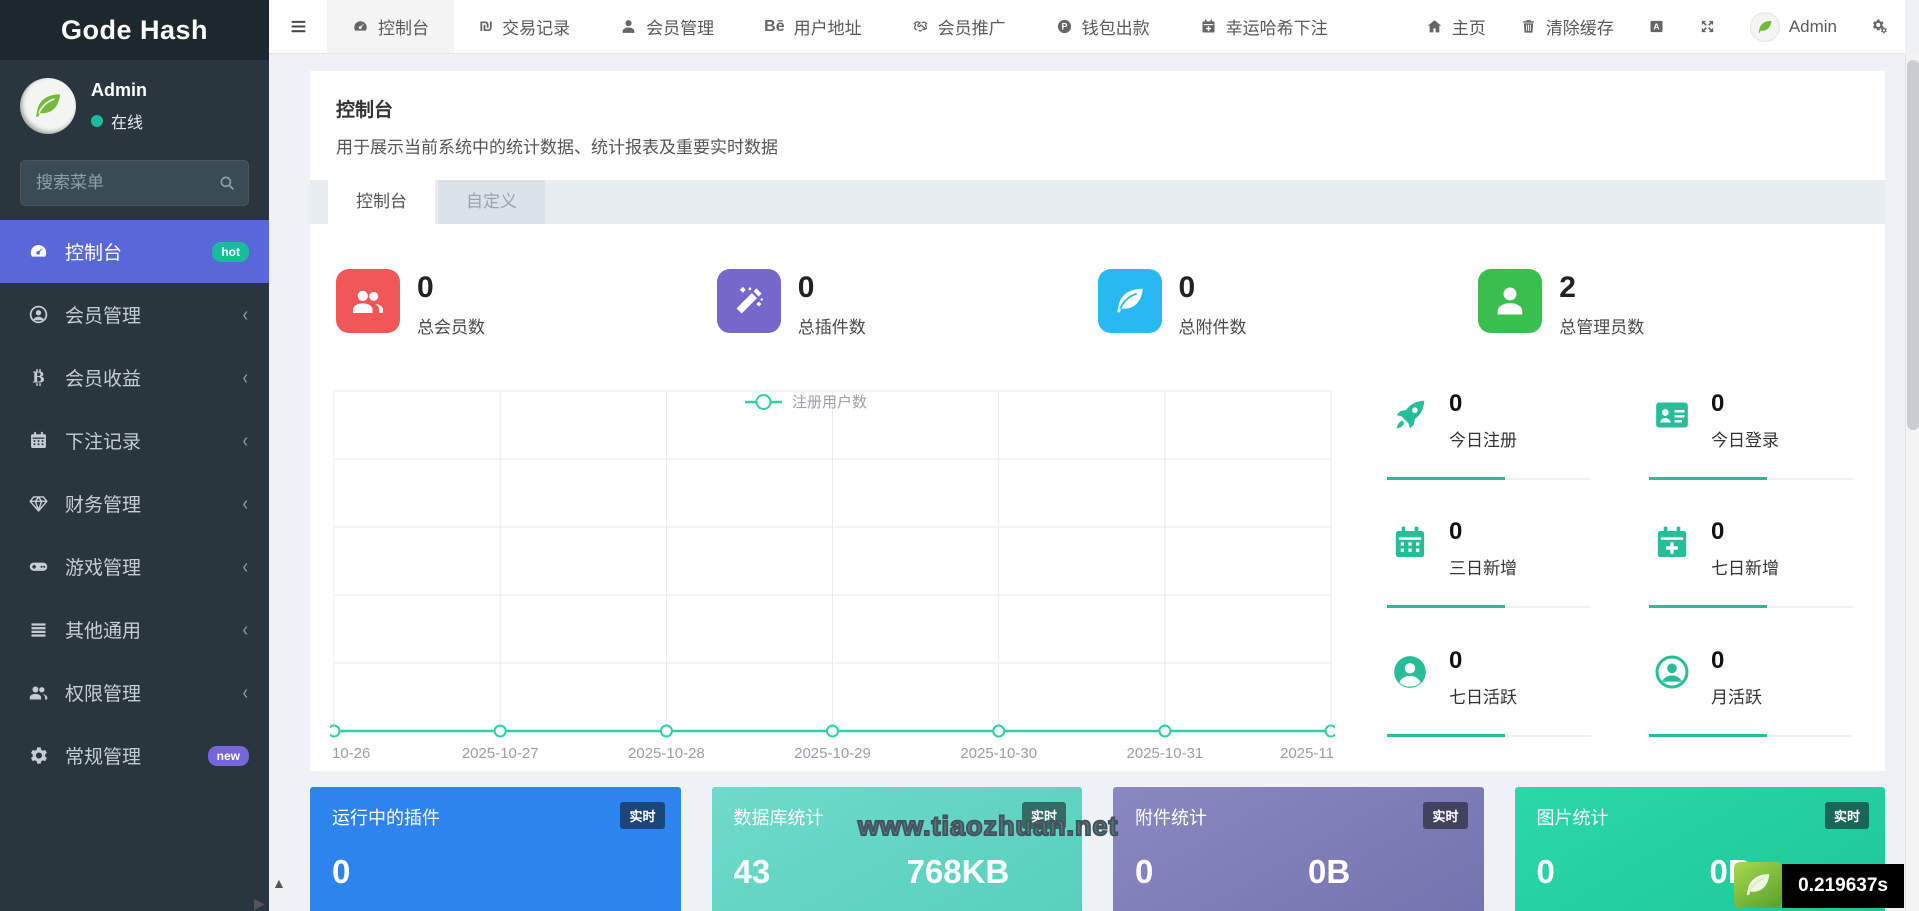  Describe the element at coordinates (812, 26) in the screenshot. I see `nav-tab-user-address: Bē 用户地址` at that location.